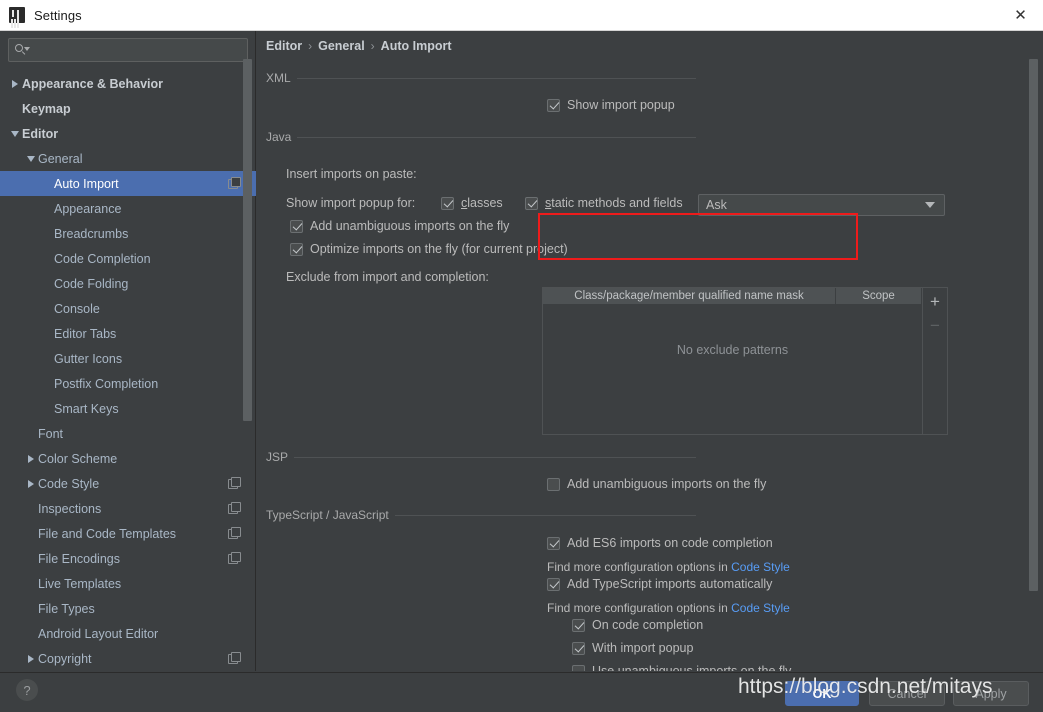 The image size is (1043, 712). I want to click on search-icon, so click(22, 50).